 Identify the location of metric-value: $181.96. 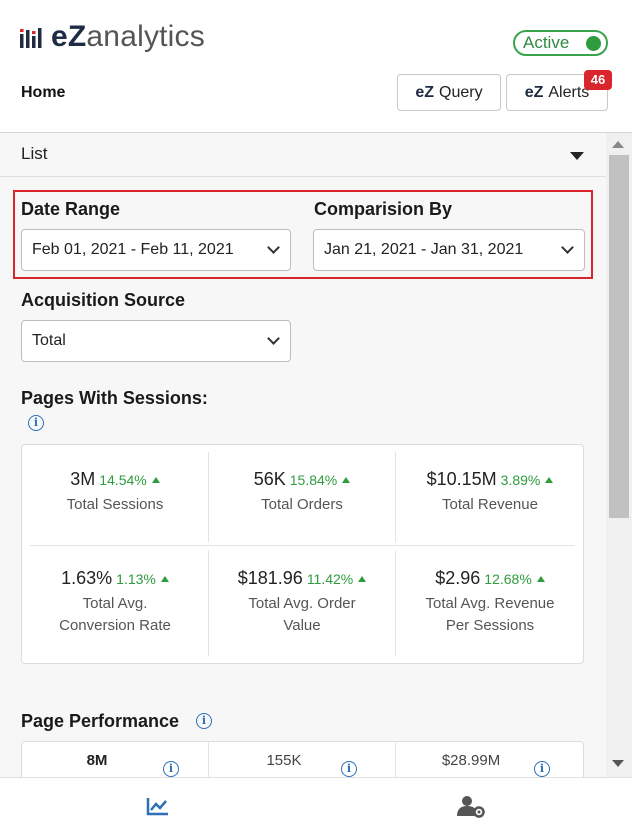
(270, 578).